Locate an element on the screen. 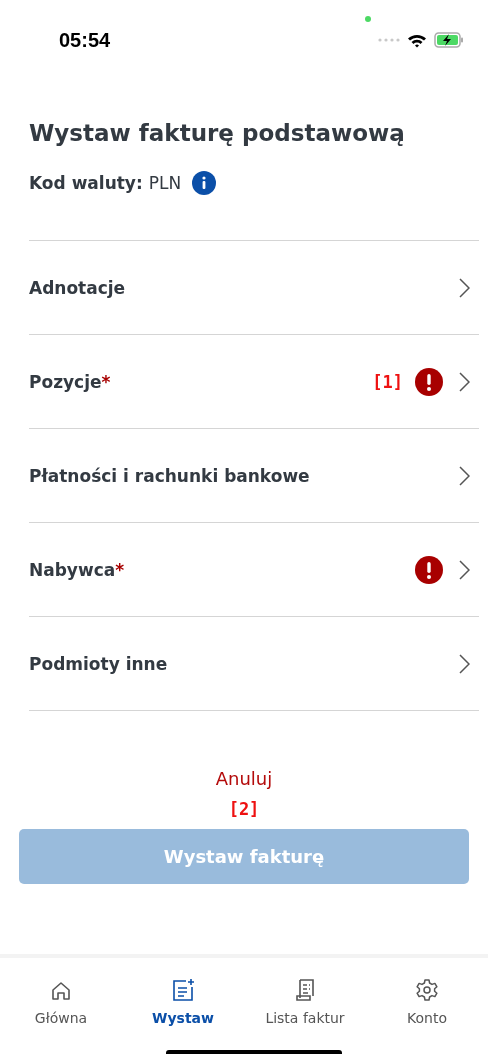  camera-indicator-icon is located at coordinates (368, 19).